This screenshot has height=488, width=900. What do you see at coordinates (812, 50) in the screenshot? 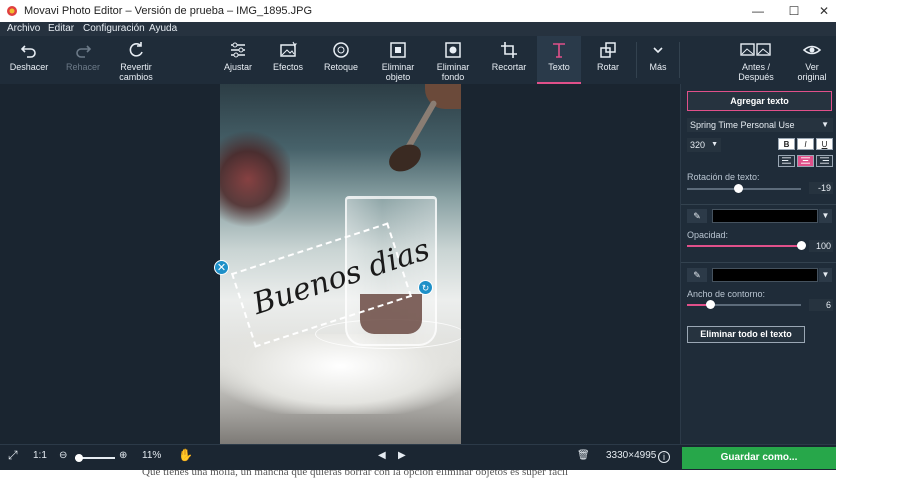
I see `eye-icon` at bounding box center [812, 50].